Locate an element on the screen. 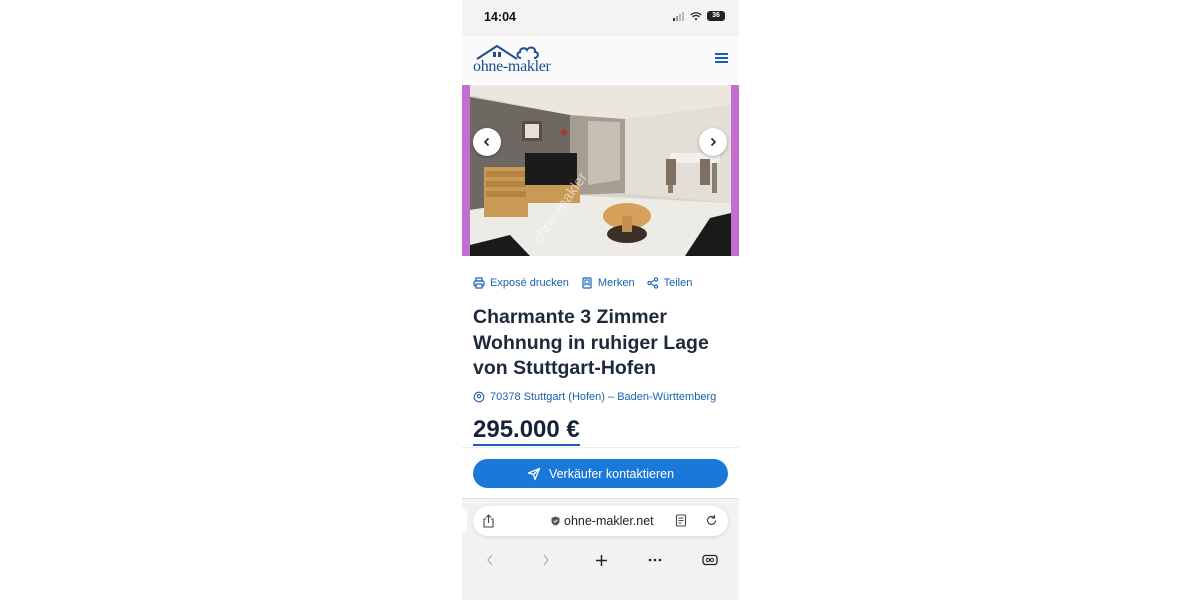 The height and width of the screenshot is (600, 1200). living-room-photo: ohne-makler is located at coordinates (600, 170).